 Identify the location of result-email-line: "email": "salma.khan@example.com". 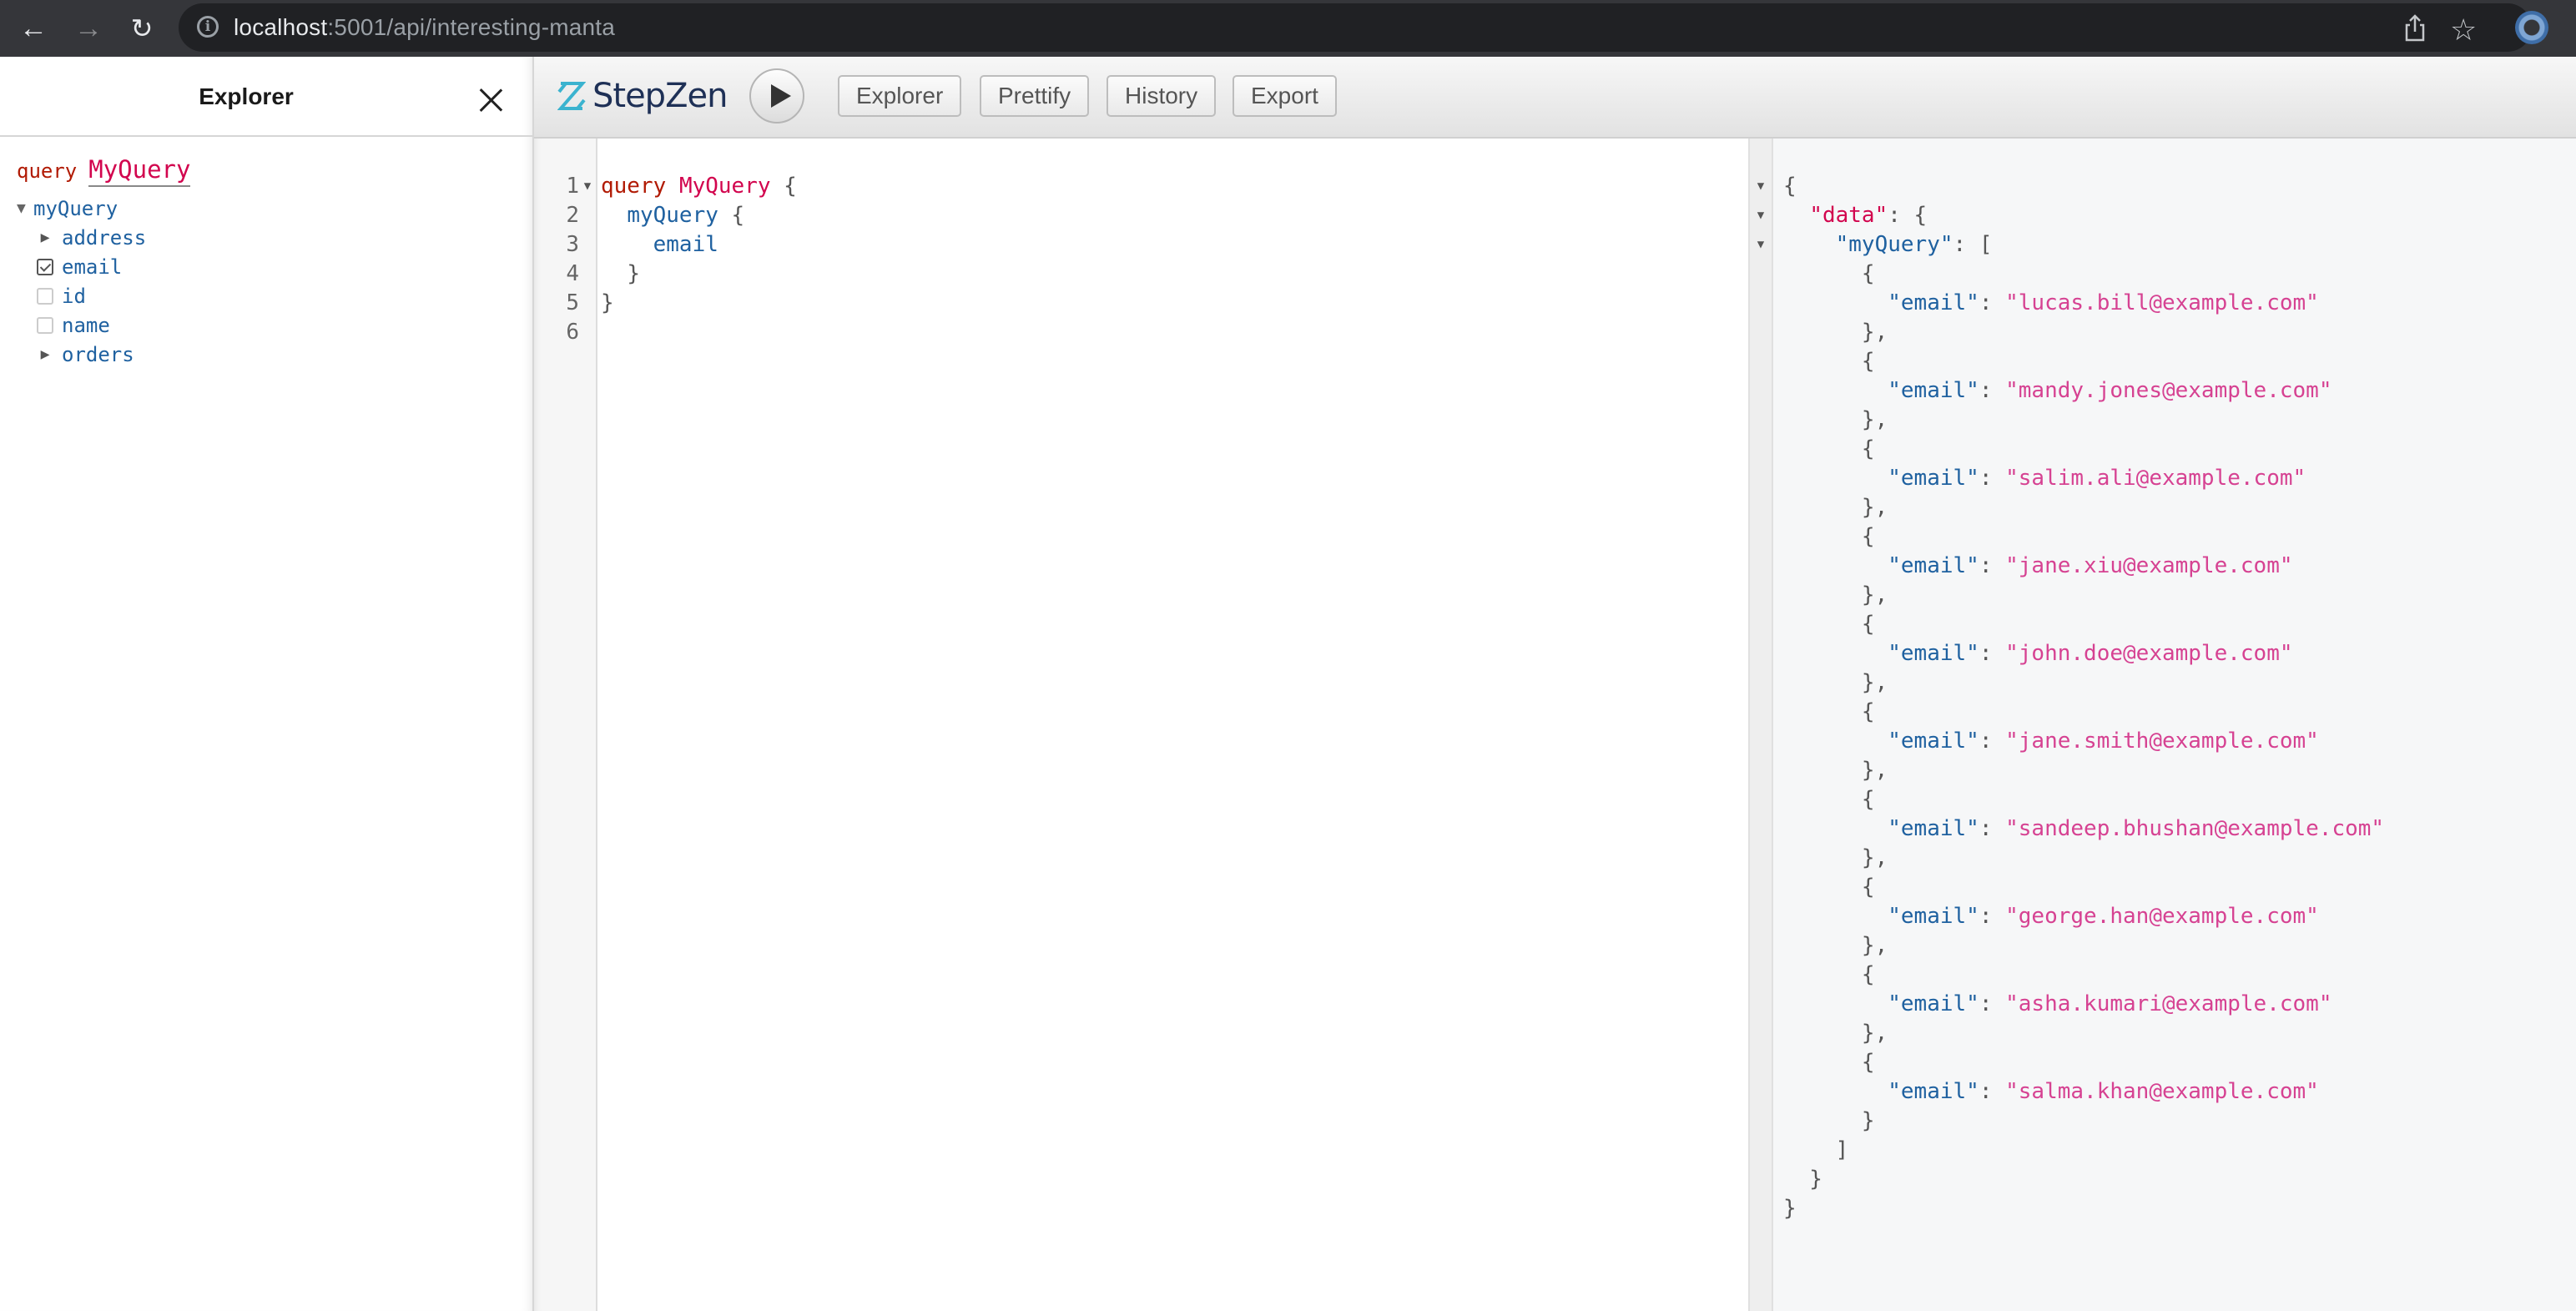
(2103, 1091).